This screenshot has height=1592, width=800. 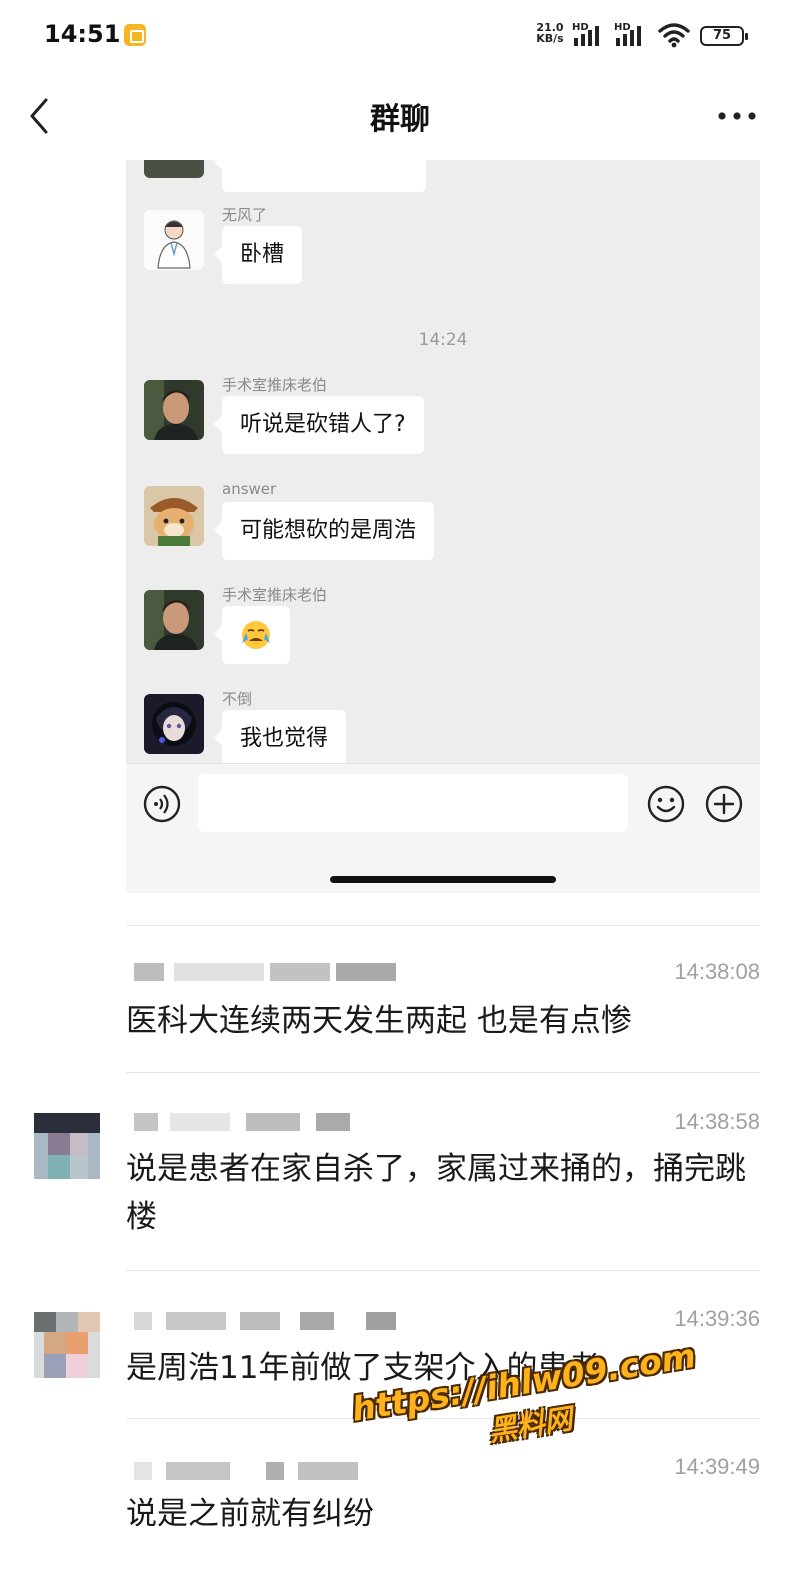 What do you see at coordinates (174, 169) in the screenshot?
I see `partial-avatar` at bounding box center [174, 169].